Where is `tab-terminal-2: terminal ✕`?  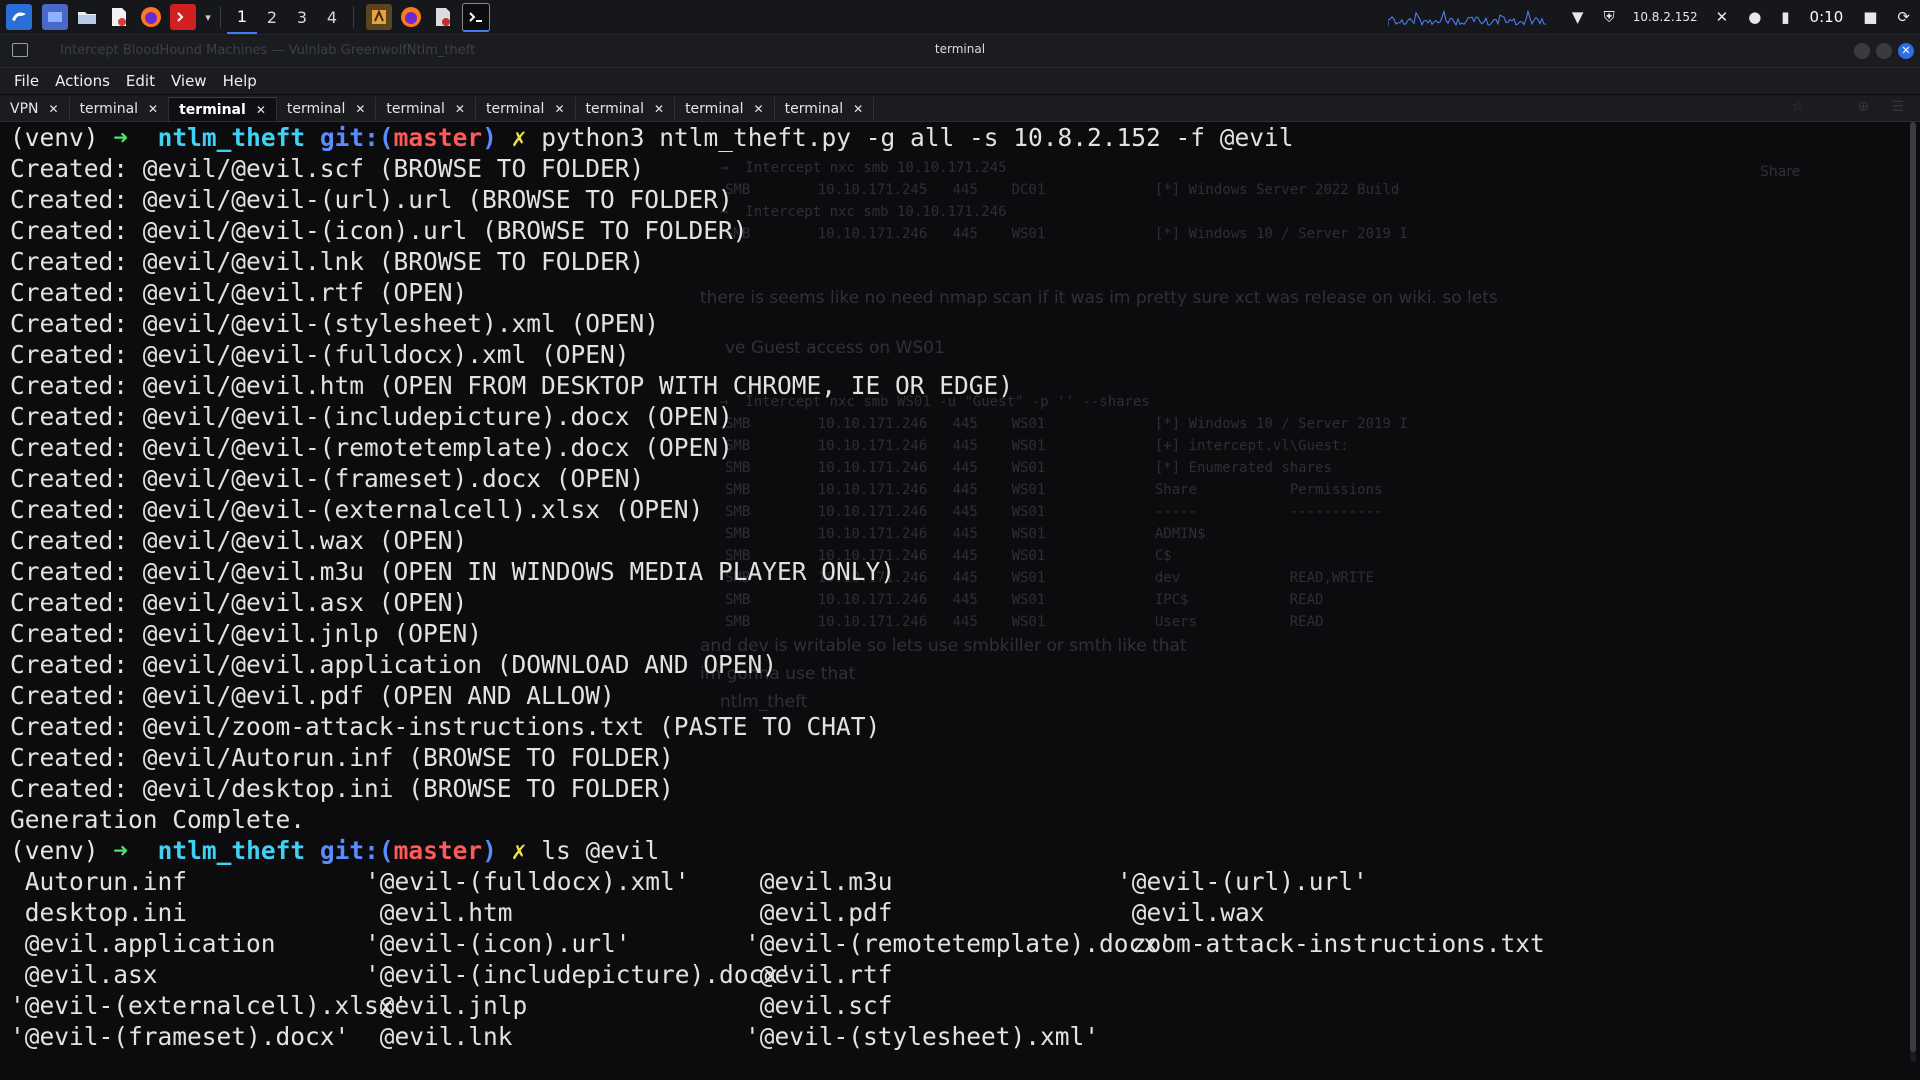
tab-terminal-2: terminal ✕ is located at coordinates (223, 109).